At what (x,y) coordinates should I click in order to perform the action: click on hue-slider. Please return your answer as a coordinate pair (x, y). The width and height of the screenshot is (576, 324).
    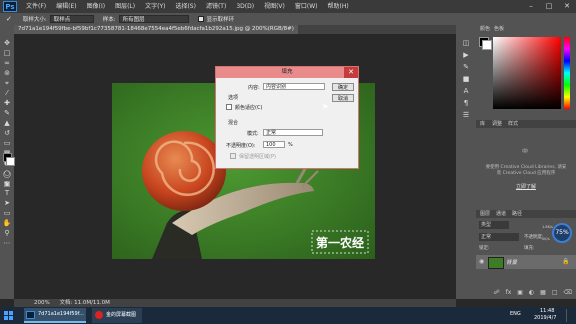
    Looking at the image, I should click on (567, 73).